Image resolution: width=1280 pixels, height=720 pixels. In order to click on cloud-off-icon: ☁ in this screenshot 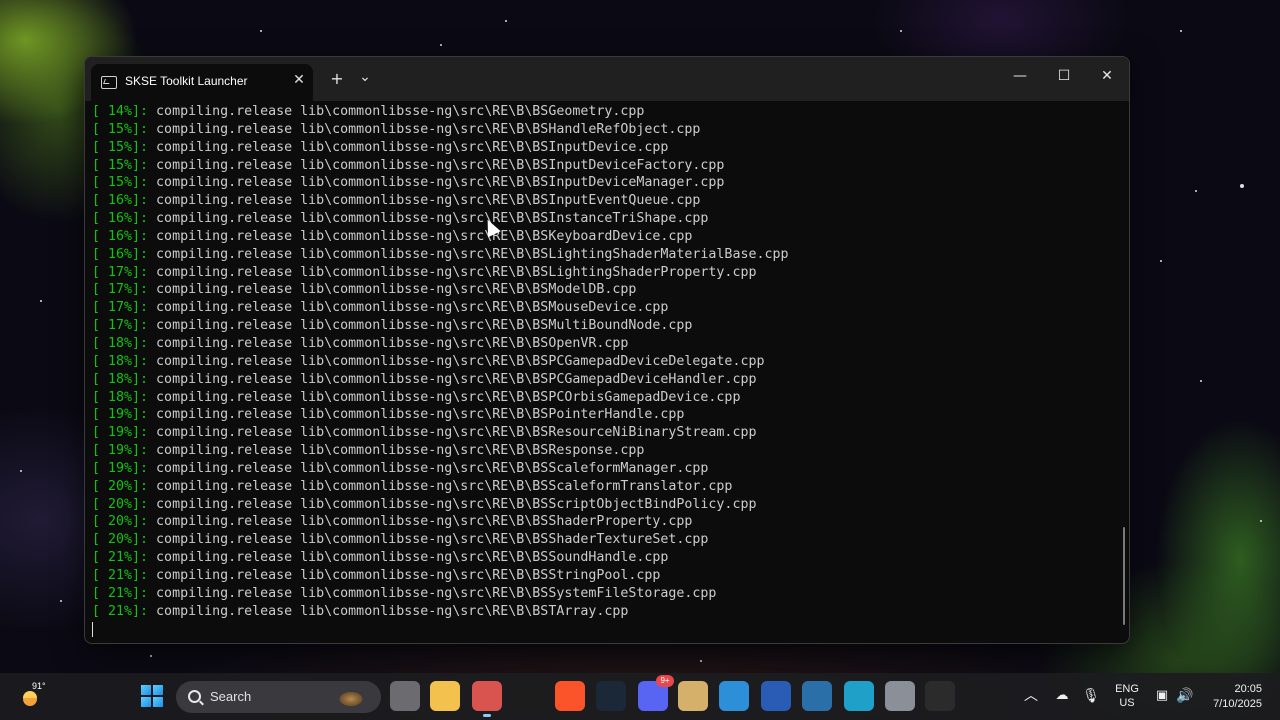, I will do `click(1062, 696)`.